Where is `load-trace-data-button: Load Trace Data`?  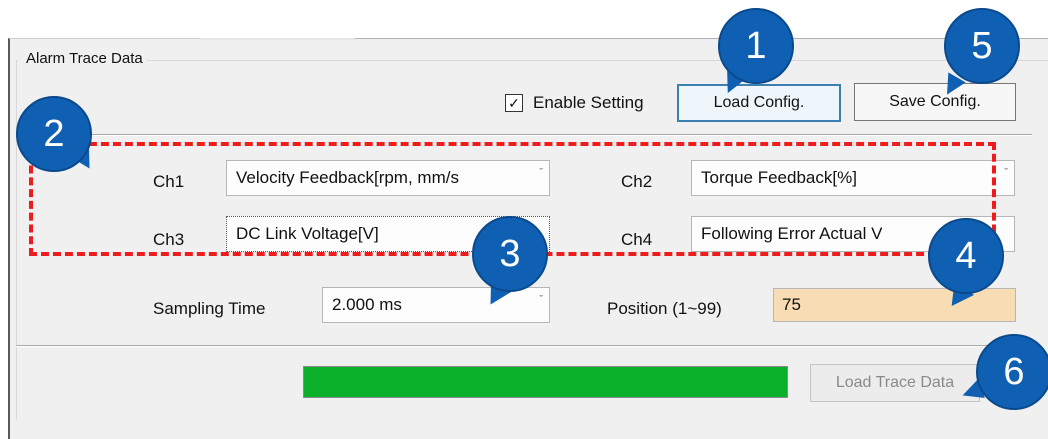 load-trace-data-button: Load Trace Data is located at coordinates (895, 383).